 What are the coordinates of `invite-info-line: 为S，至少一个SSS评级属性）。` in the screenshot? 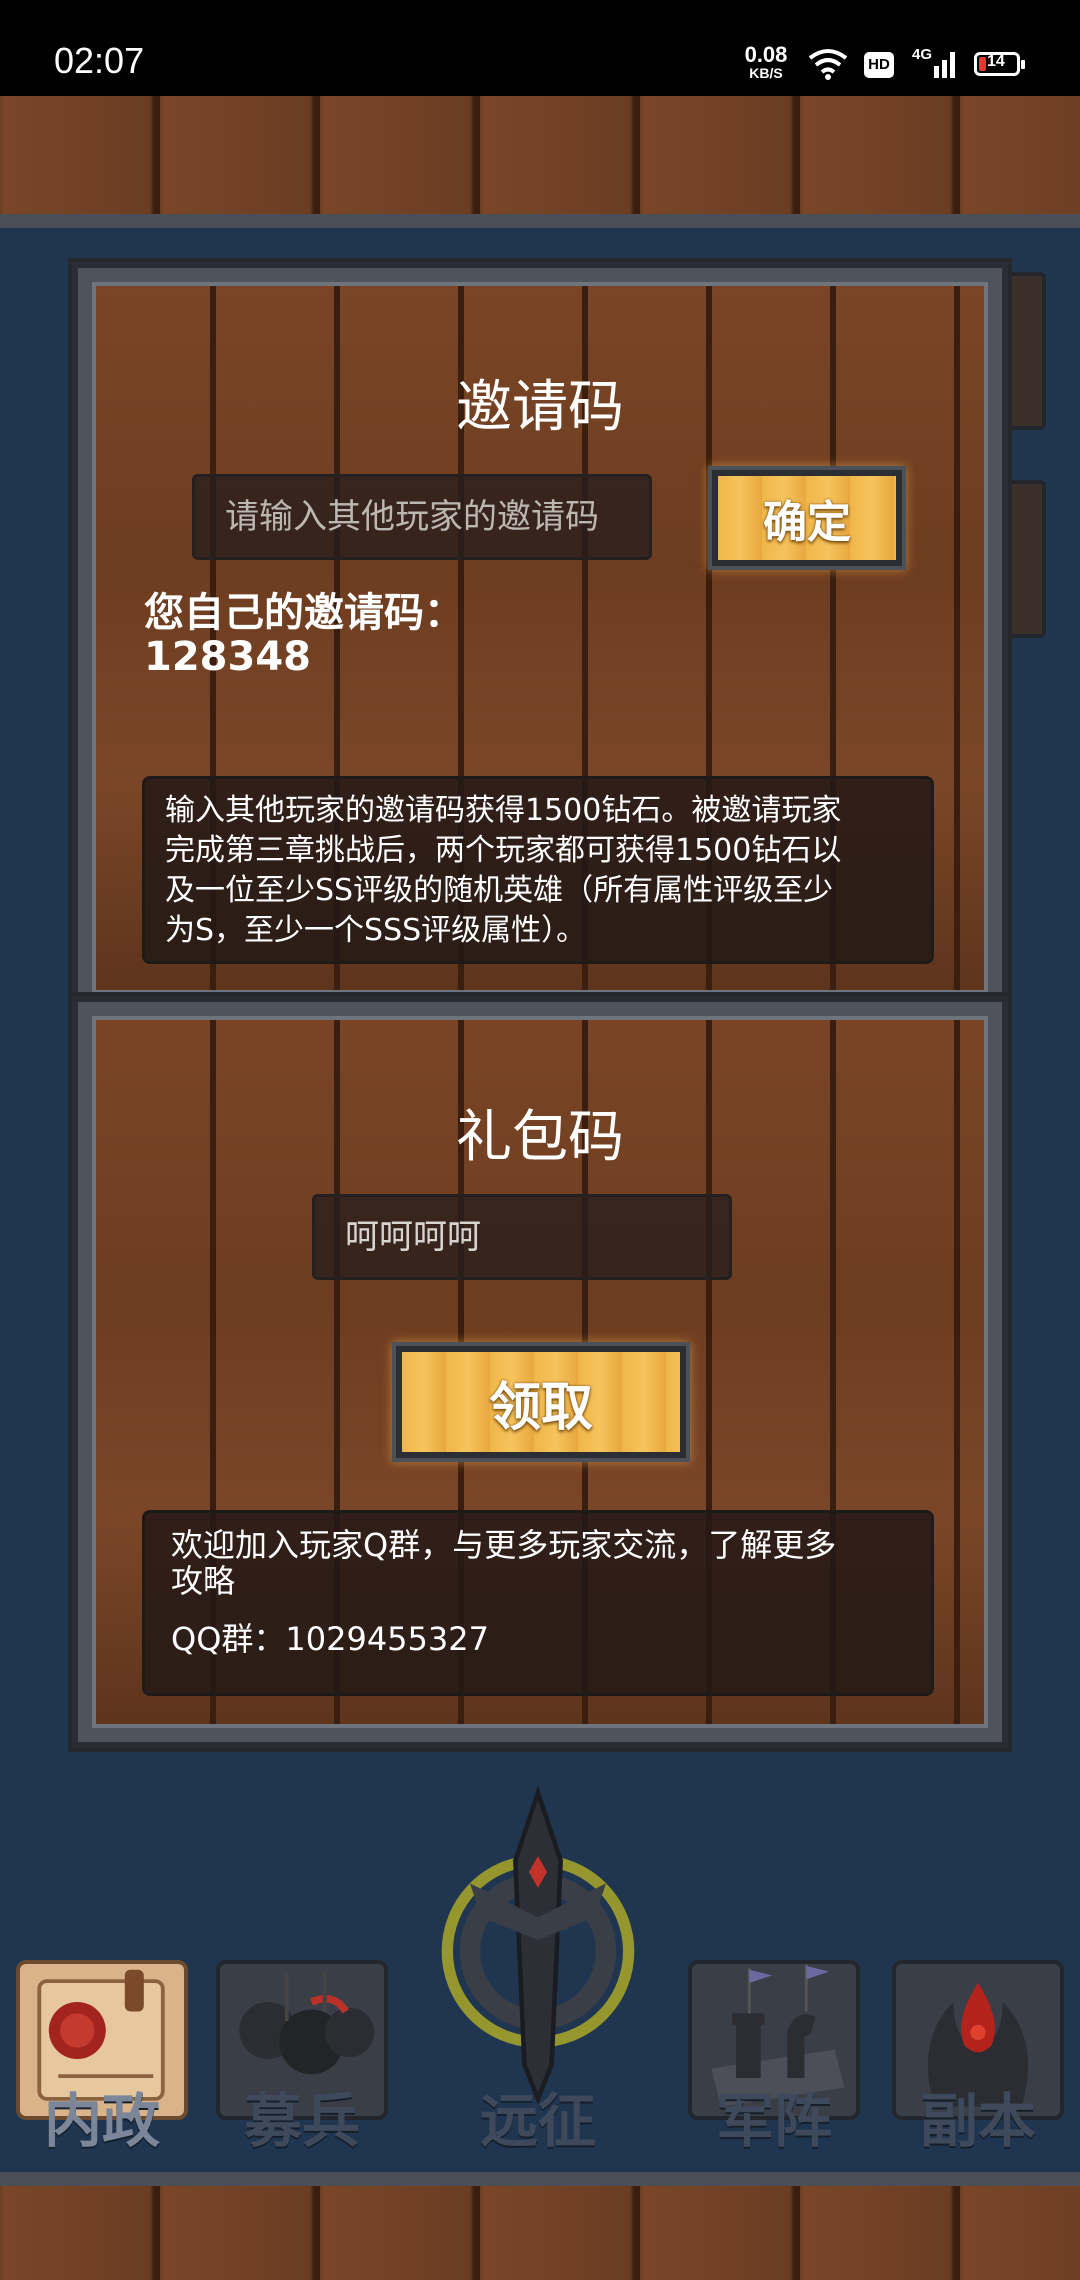 It's located at (376, 930).